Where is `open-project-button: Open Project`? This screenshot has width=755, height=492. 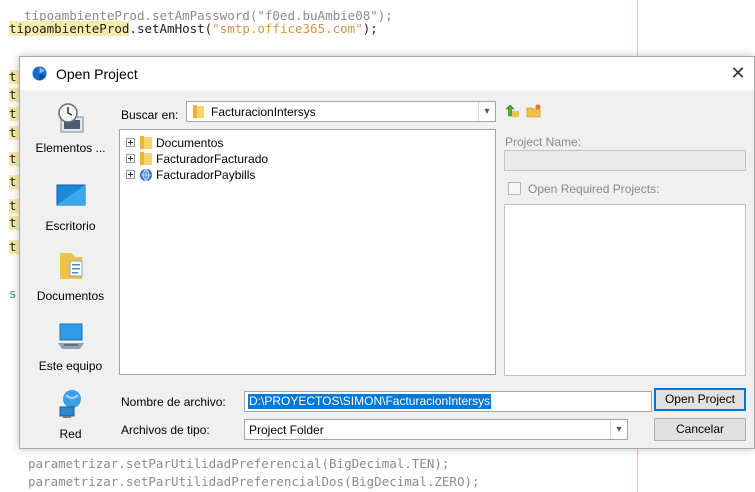 open-project-button: Open Project is located at coordinates (700, 399).